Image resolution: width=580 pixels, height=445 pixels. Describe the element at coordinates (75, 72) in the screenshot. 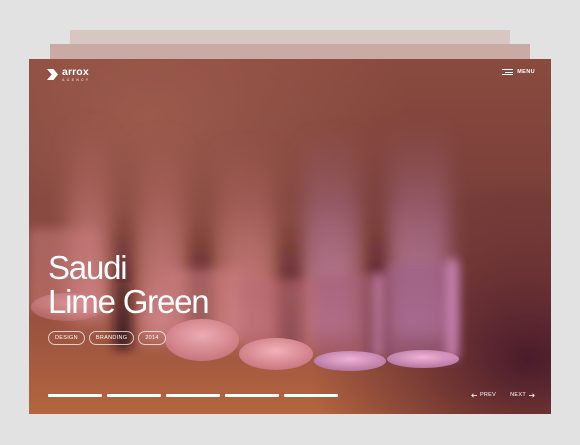

I see `brand-name: arrox` at that location.